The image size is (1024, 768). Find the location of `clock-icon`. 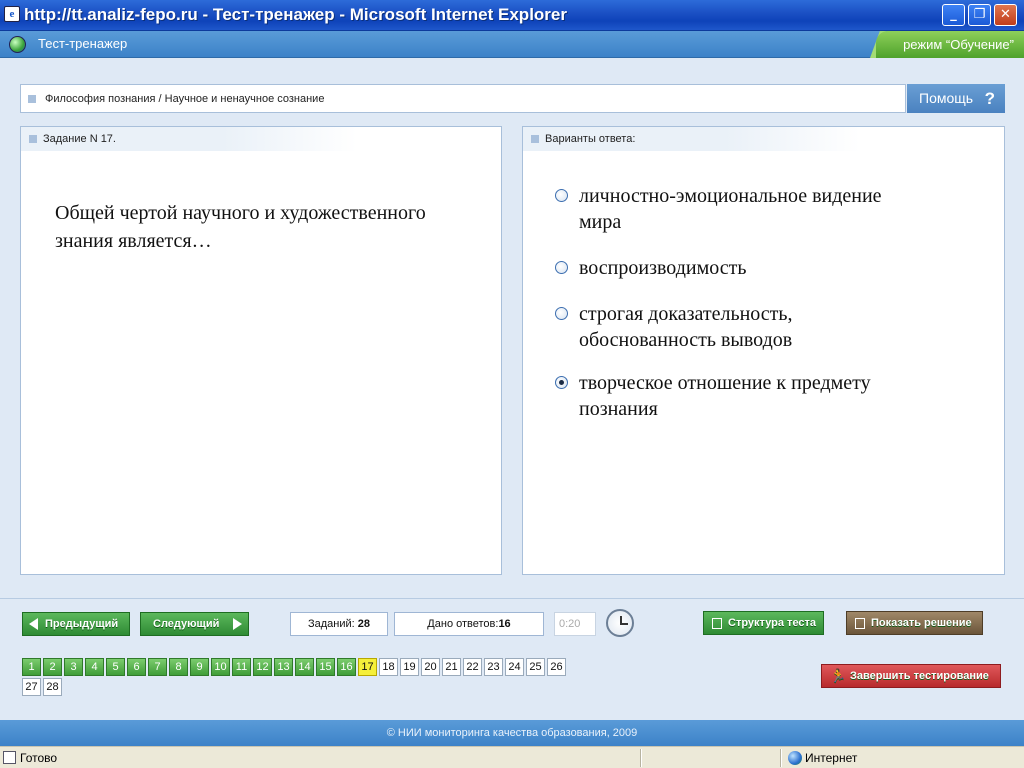

clock-icon is located at coordinates (620, 623).